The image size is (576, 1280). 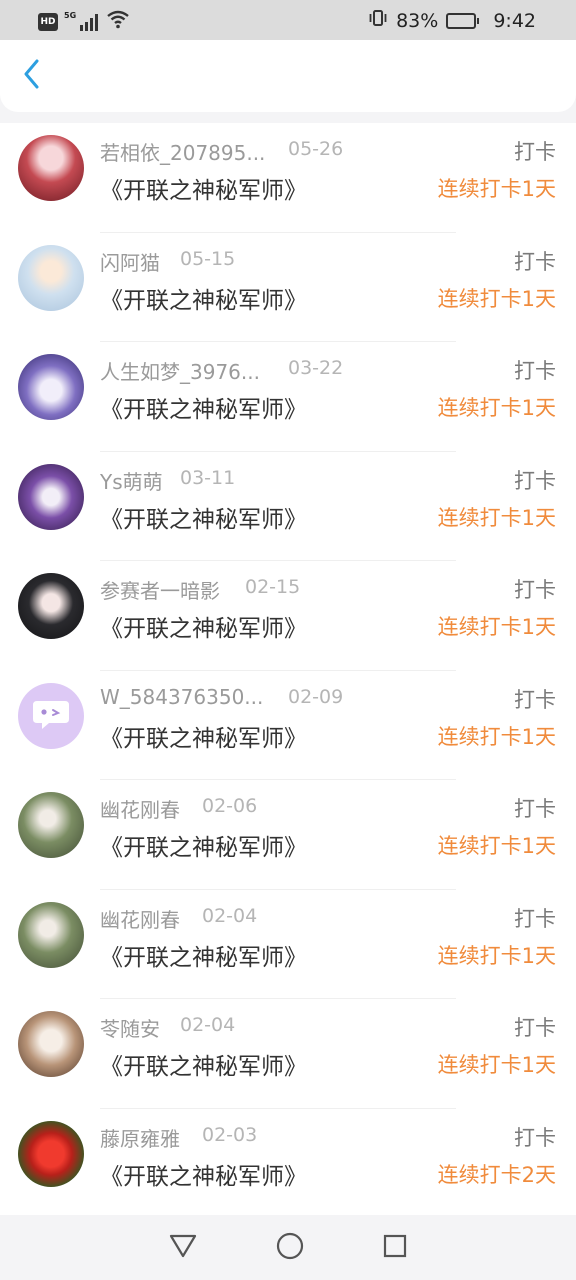 I want to click on checkin-date: 03-22, so click(x=316, y=368).